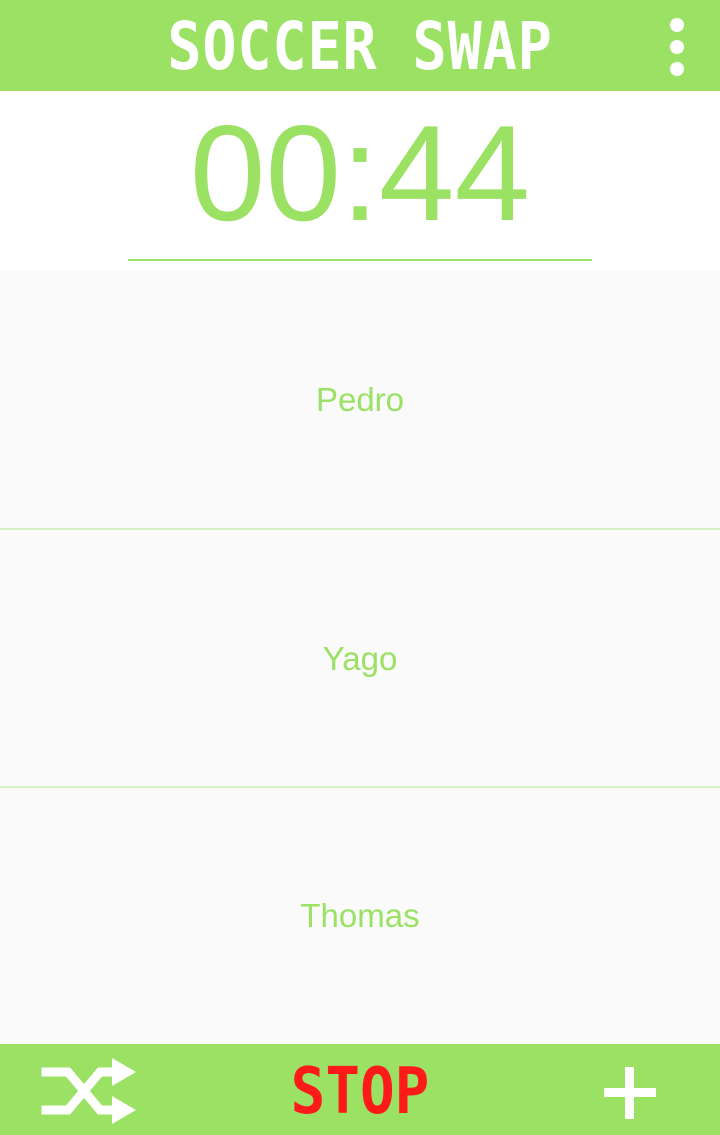 The image size is (720, 1135). I want to click on timer-underline, so click(360, 260).